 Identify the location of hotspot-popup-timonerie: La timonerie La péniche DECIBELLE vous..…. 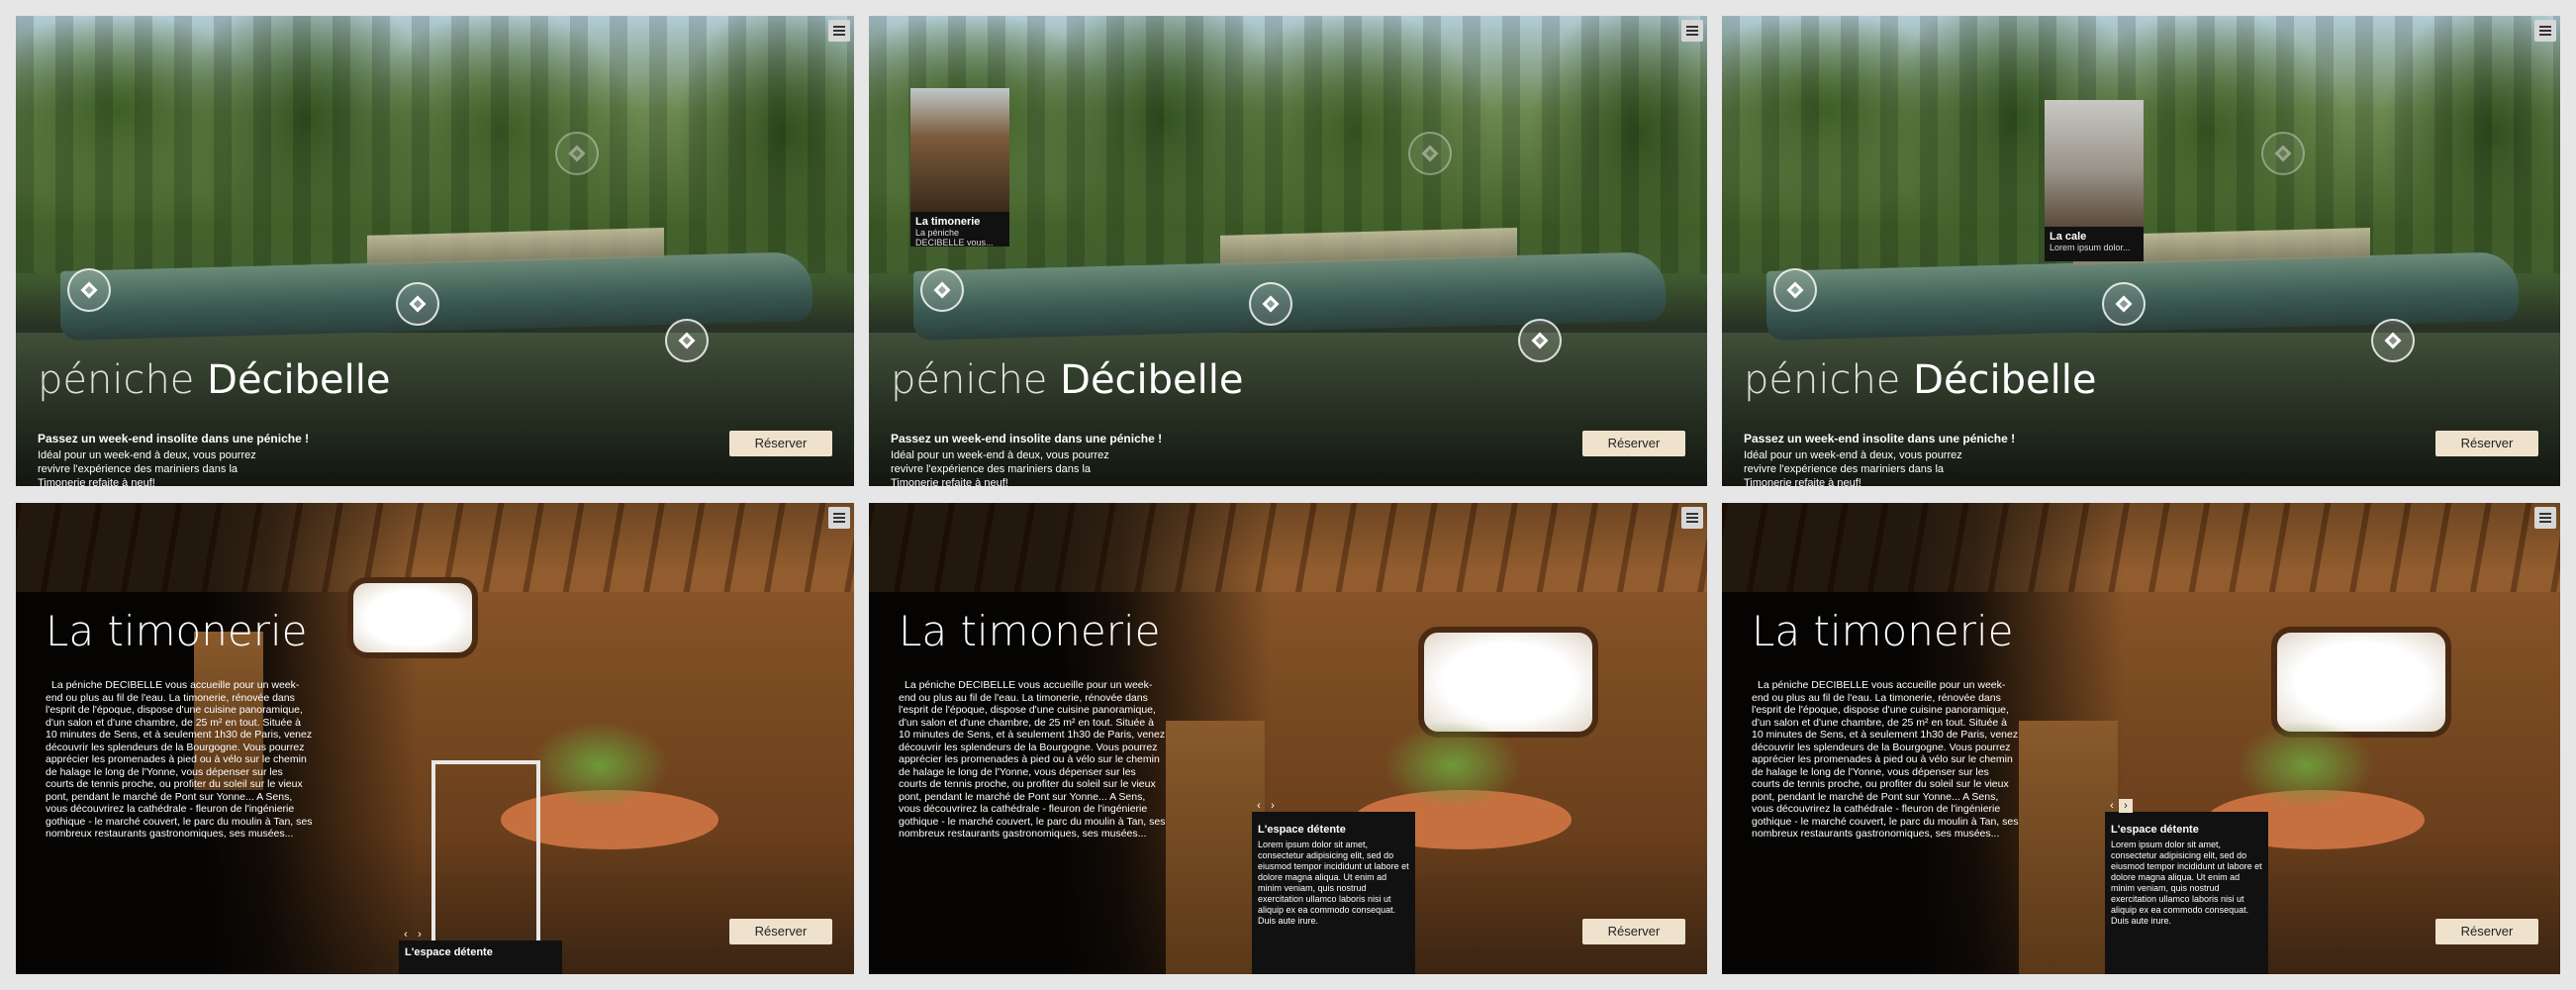
(959, 168).